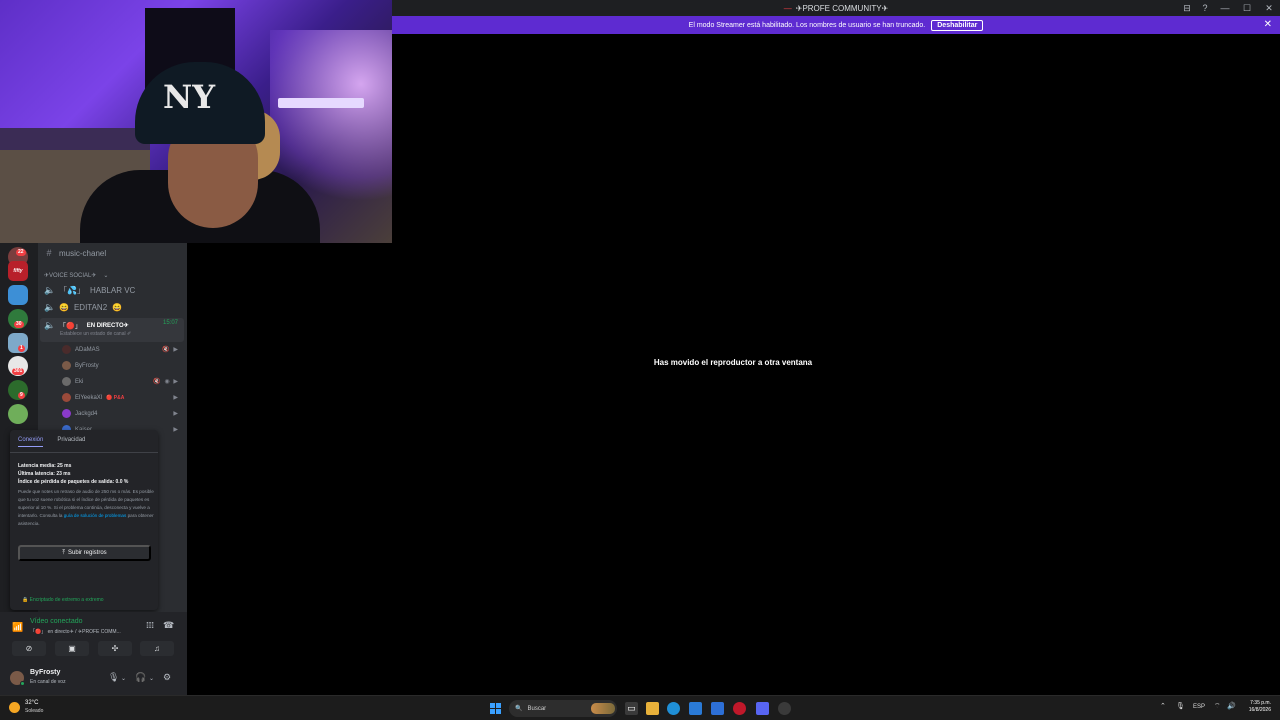 This screenshot has height=720, width=1280. What do you see at coordinates (1187, 8) in the screenshot?
I see `inbox-icon: ⊟` at bounding box center [1187, 8].